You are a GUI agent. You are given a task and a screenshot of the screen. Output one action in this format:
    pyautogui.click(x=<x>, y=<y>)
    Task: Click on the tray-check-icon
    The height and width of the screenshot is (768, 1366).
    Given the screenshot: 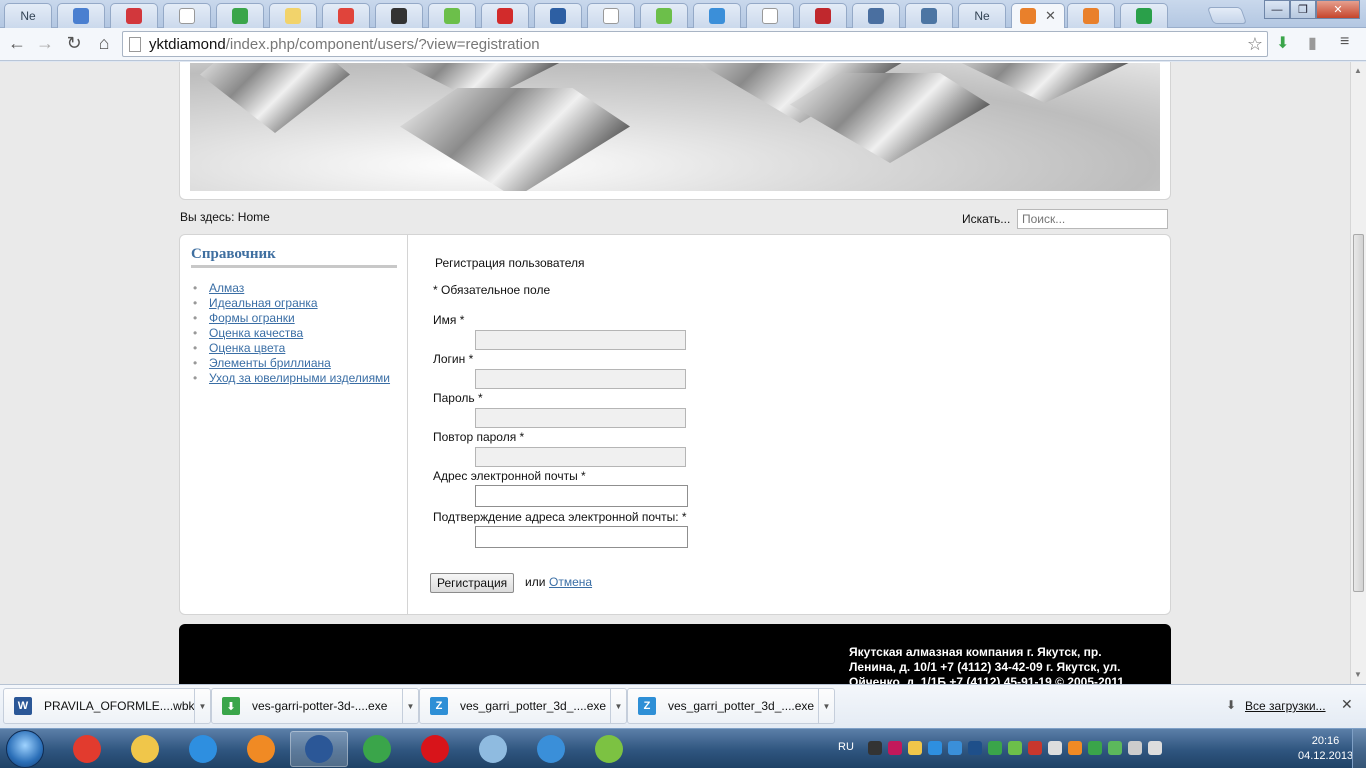 What is the action you would take?
    pyautogui.click(x=1015, y=748)
    